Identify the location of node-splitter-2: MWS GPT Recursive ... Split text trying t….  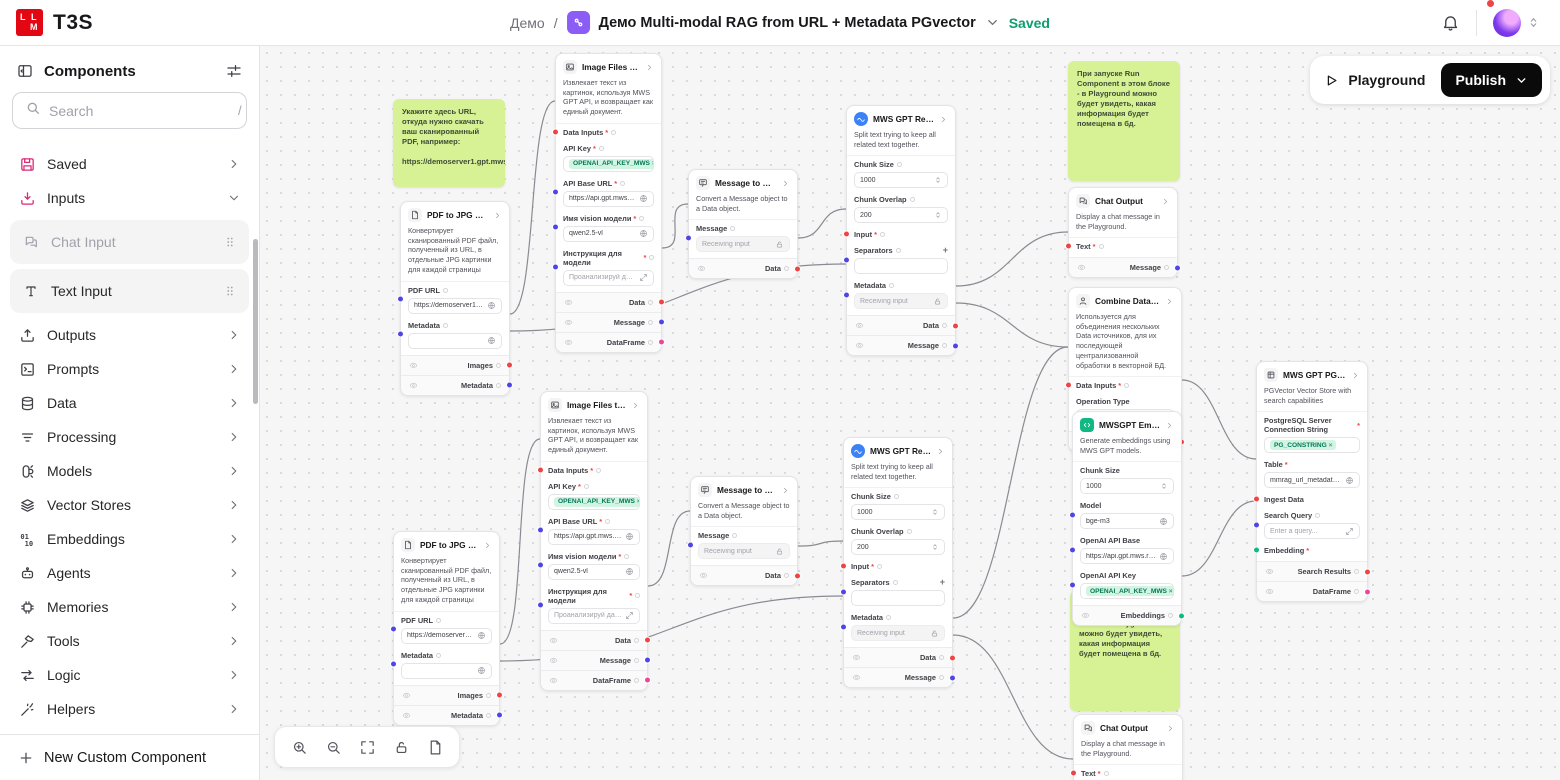
(898, 563).